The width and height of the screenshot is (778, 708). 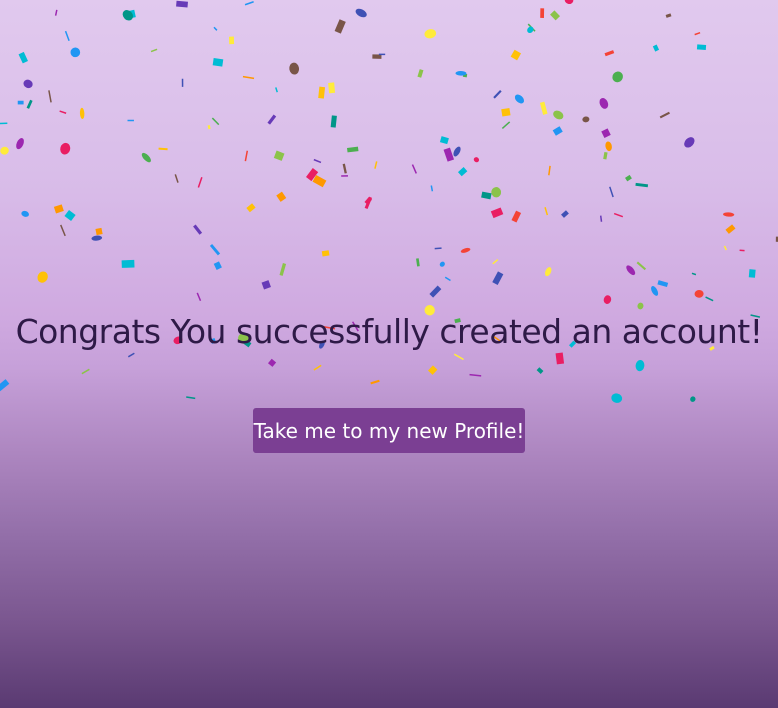 I want to click on go-to-profile-button: Take me to my new Profile!, so click(x=389, y=430).